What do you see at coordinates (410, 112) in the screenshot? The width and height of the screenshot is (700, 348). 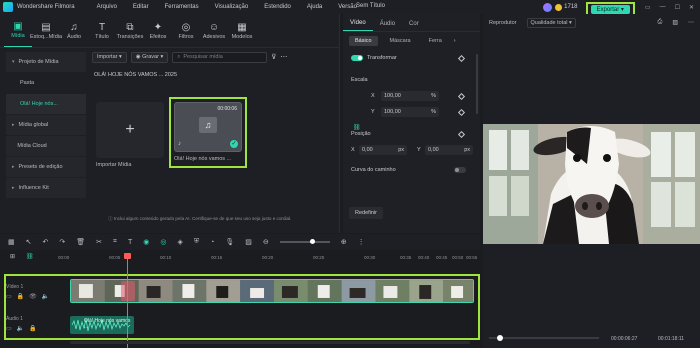 I see `scale-y-field: 100,00%` at bounding box center [410, 112].